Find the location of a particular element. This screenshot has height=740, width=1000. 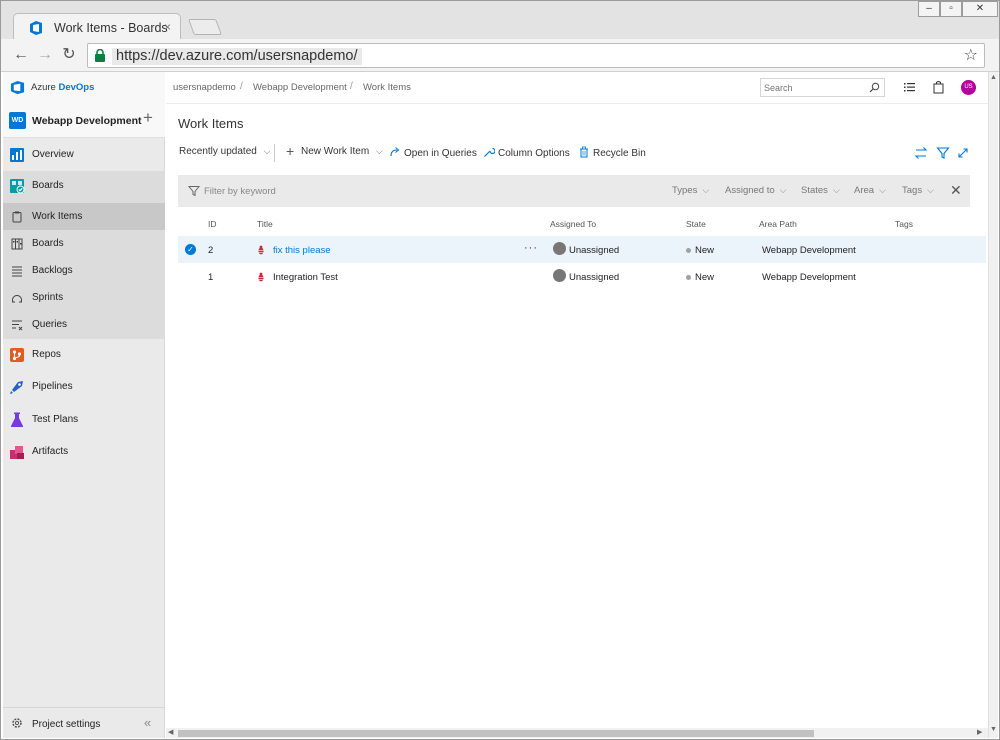

work-item-title-link: Integration Test is located at coordinates (305, 277).